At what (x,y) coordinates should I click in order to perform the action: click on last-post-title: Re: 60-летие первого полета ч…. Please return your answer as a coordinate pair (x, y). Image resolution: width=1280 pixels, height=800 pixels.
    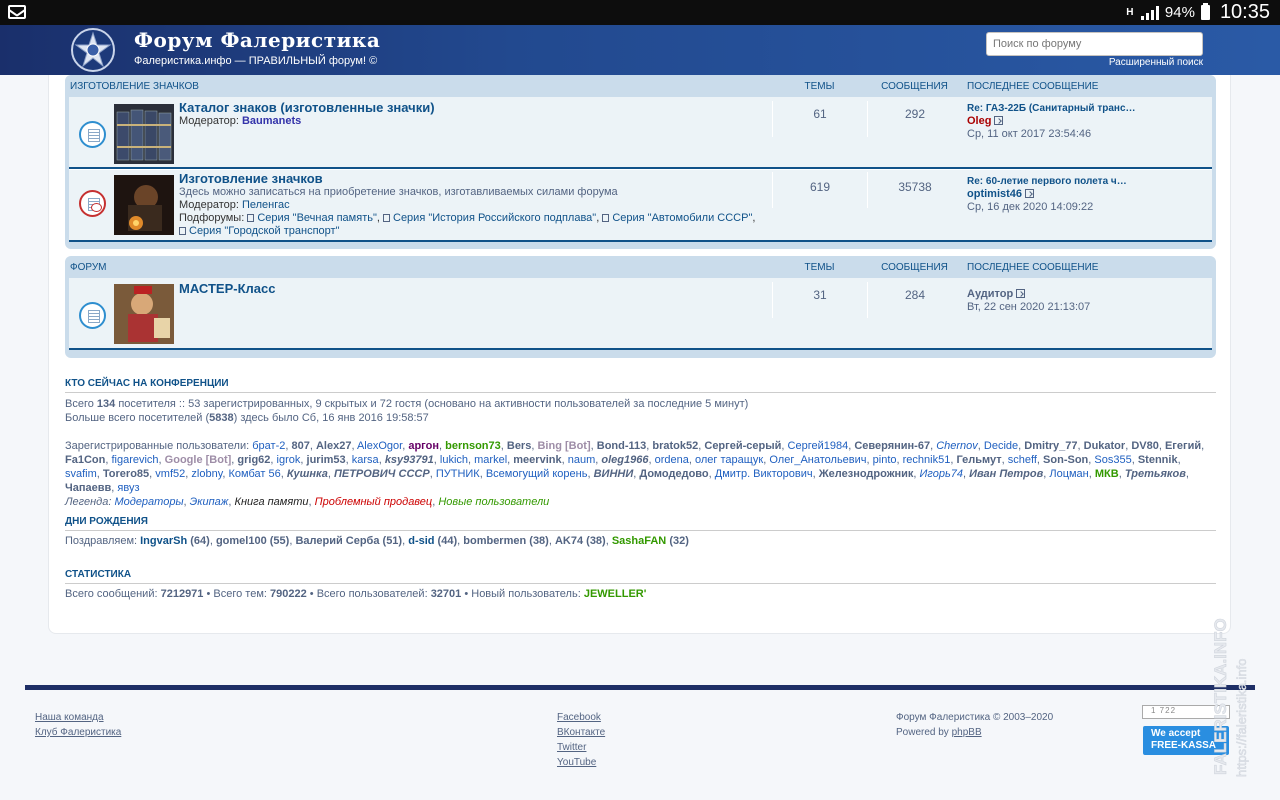
    Looking at the image, I should click on (1047, 181).